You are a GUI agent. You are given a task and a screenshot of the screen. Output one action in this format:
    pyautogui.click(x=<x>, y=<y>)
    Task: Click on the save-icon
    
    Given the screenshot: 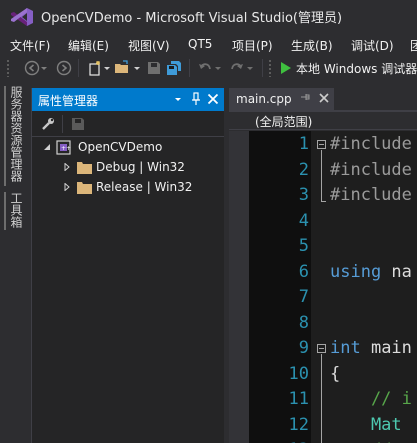 What is the action you would take?
    pyautogui.click(x=154, y=68)
    